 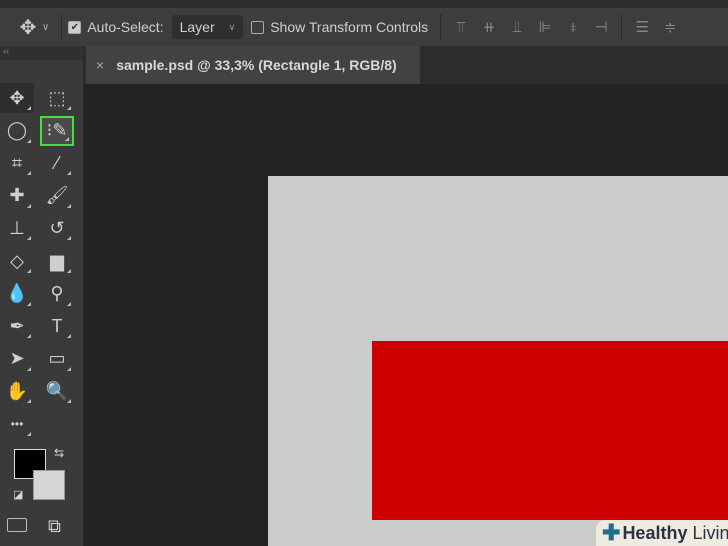 I want to click on align-bottom-icon: ⫫, so click(x=517, y=27).